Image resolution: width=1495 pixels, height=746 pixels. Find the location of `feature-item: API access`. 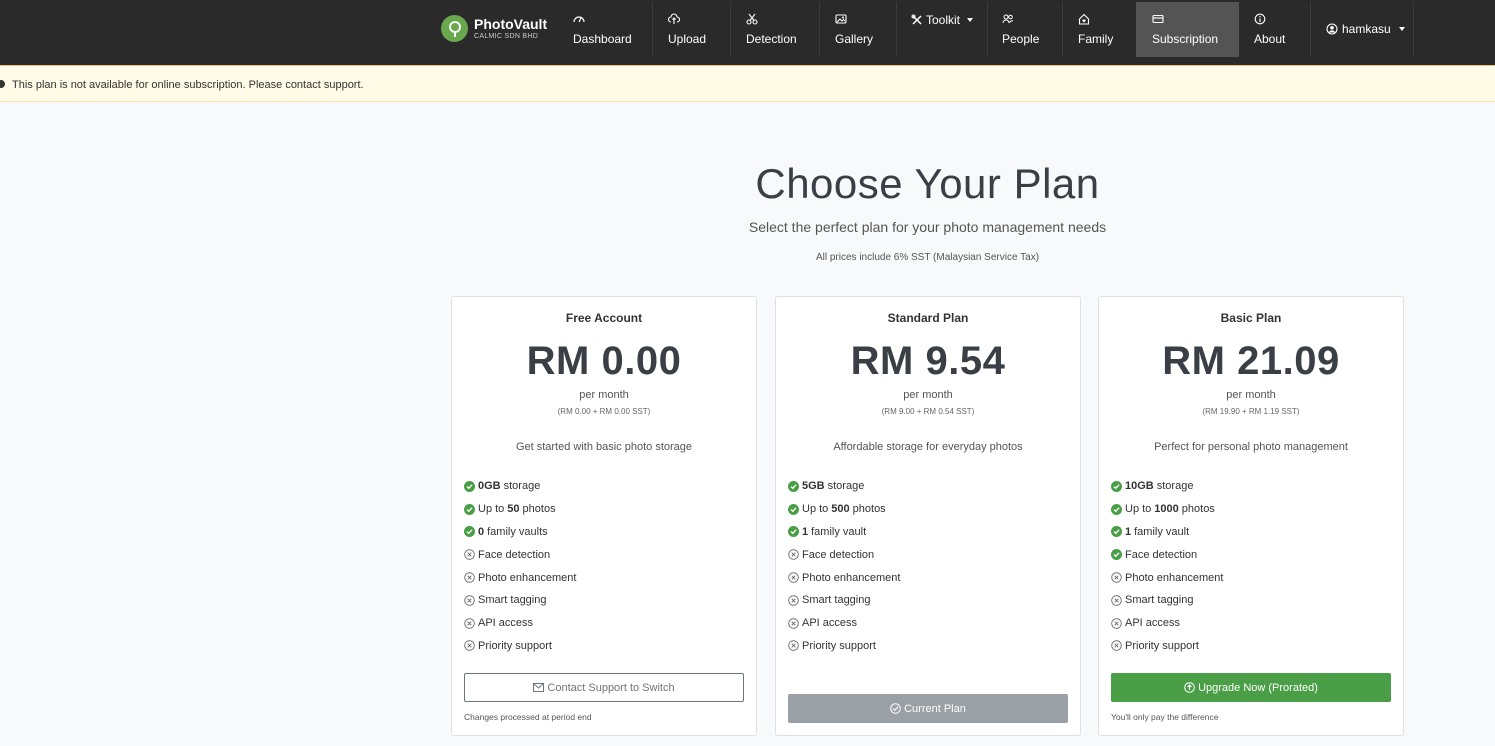

feature-item: API access is located at coordinates (1167, 623).